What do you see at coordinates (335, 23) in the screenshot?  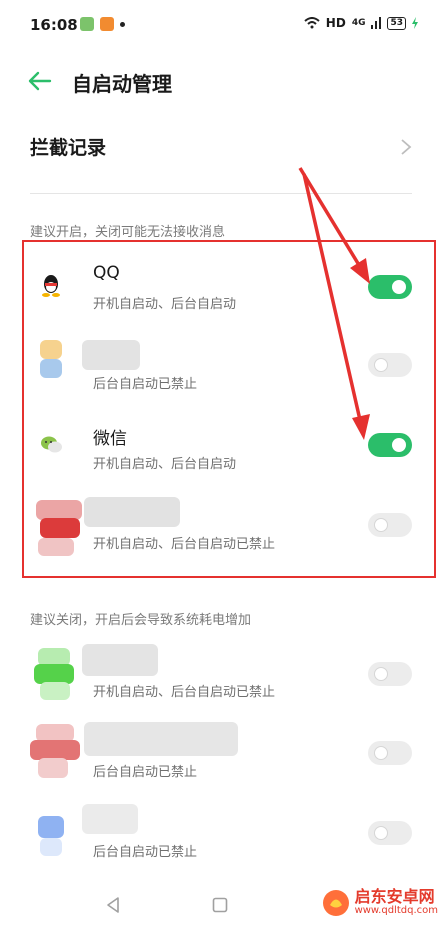 I see `network-type: HD` at bounding box center [335, 23].